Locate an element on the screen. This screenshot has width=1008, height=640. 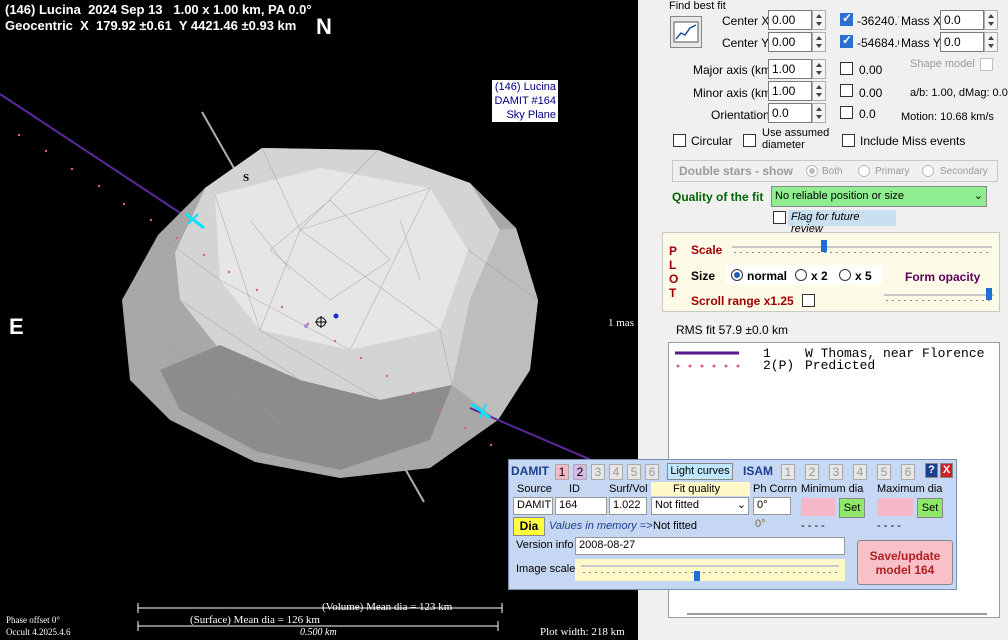
mass-x-input: 0.0 is located at coordinates (962, 20).